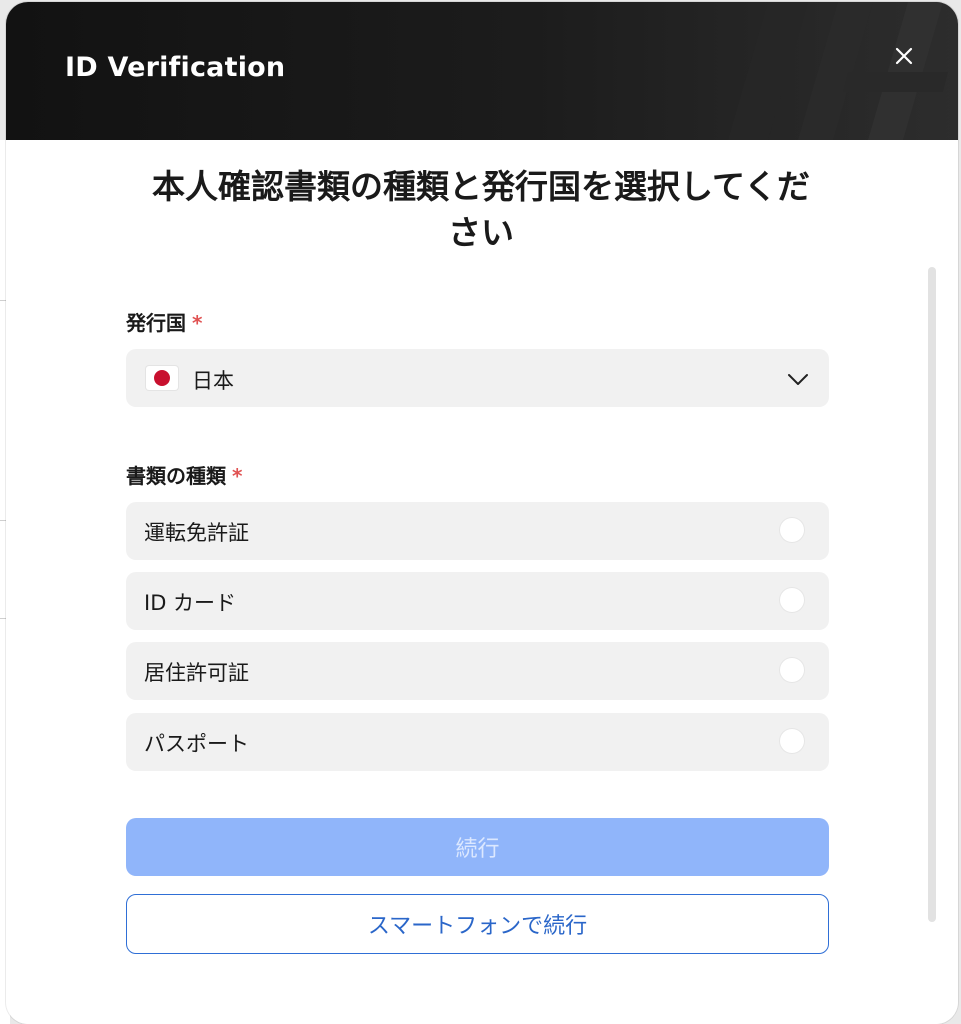  Describe the element at coordinates (190, 603) in the screenshot. I see `option-label: ID カード` at that location.